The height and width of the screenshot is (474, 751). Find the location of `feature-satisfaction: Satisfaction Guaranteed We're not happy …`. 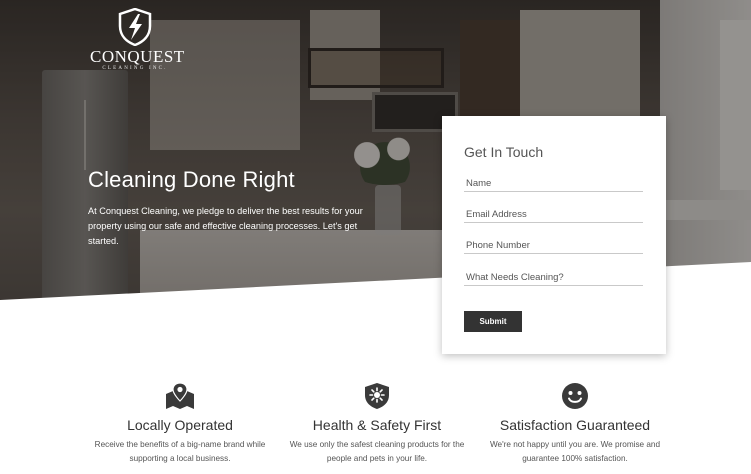

feature-satisfaction: Satisfaction Guaranteed We're not happy … is located at coordinates (575, 423).